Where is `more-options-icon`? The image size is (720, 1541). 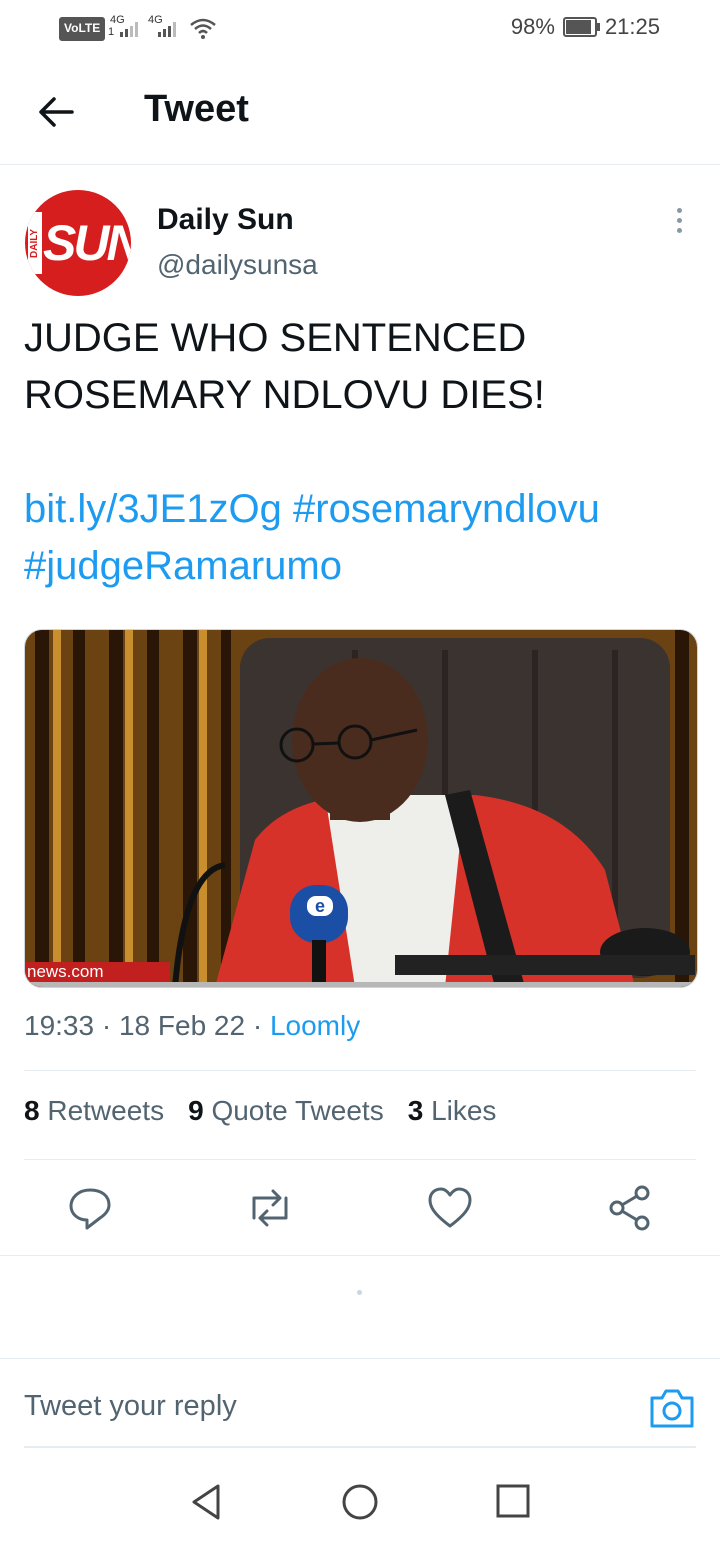
more-options-icon is located at coordinates (679, 223).